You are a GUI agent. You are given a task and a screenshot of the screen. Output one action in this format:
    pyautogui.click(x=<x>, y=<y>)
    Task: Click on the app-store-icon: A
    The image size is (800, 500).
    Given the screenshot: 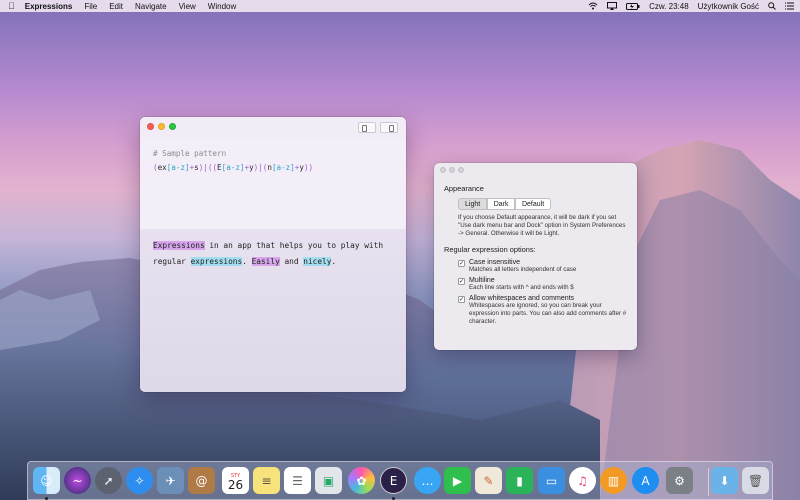 What is the action you would take?
    pyautogui.click(x=645, y=480)
    